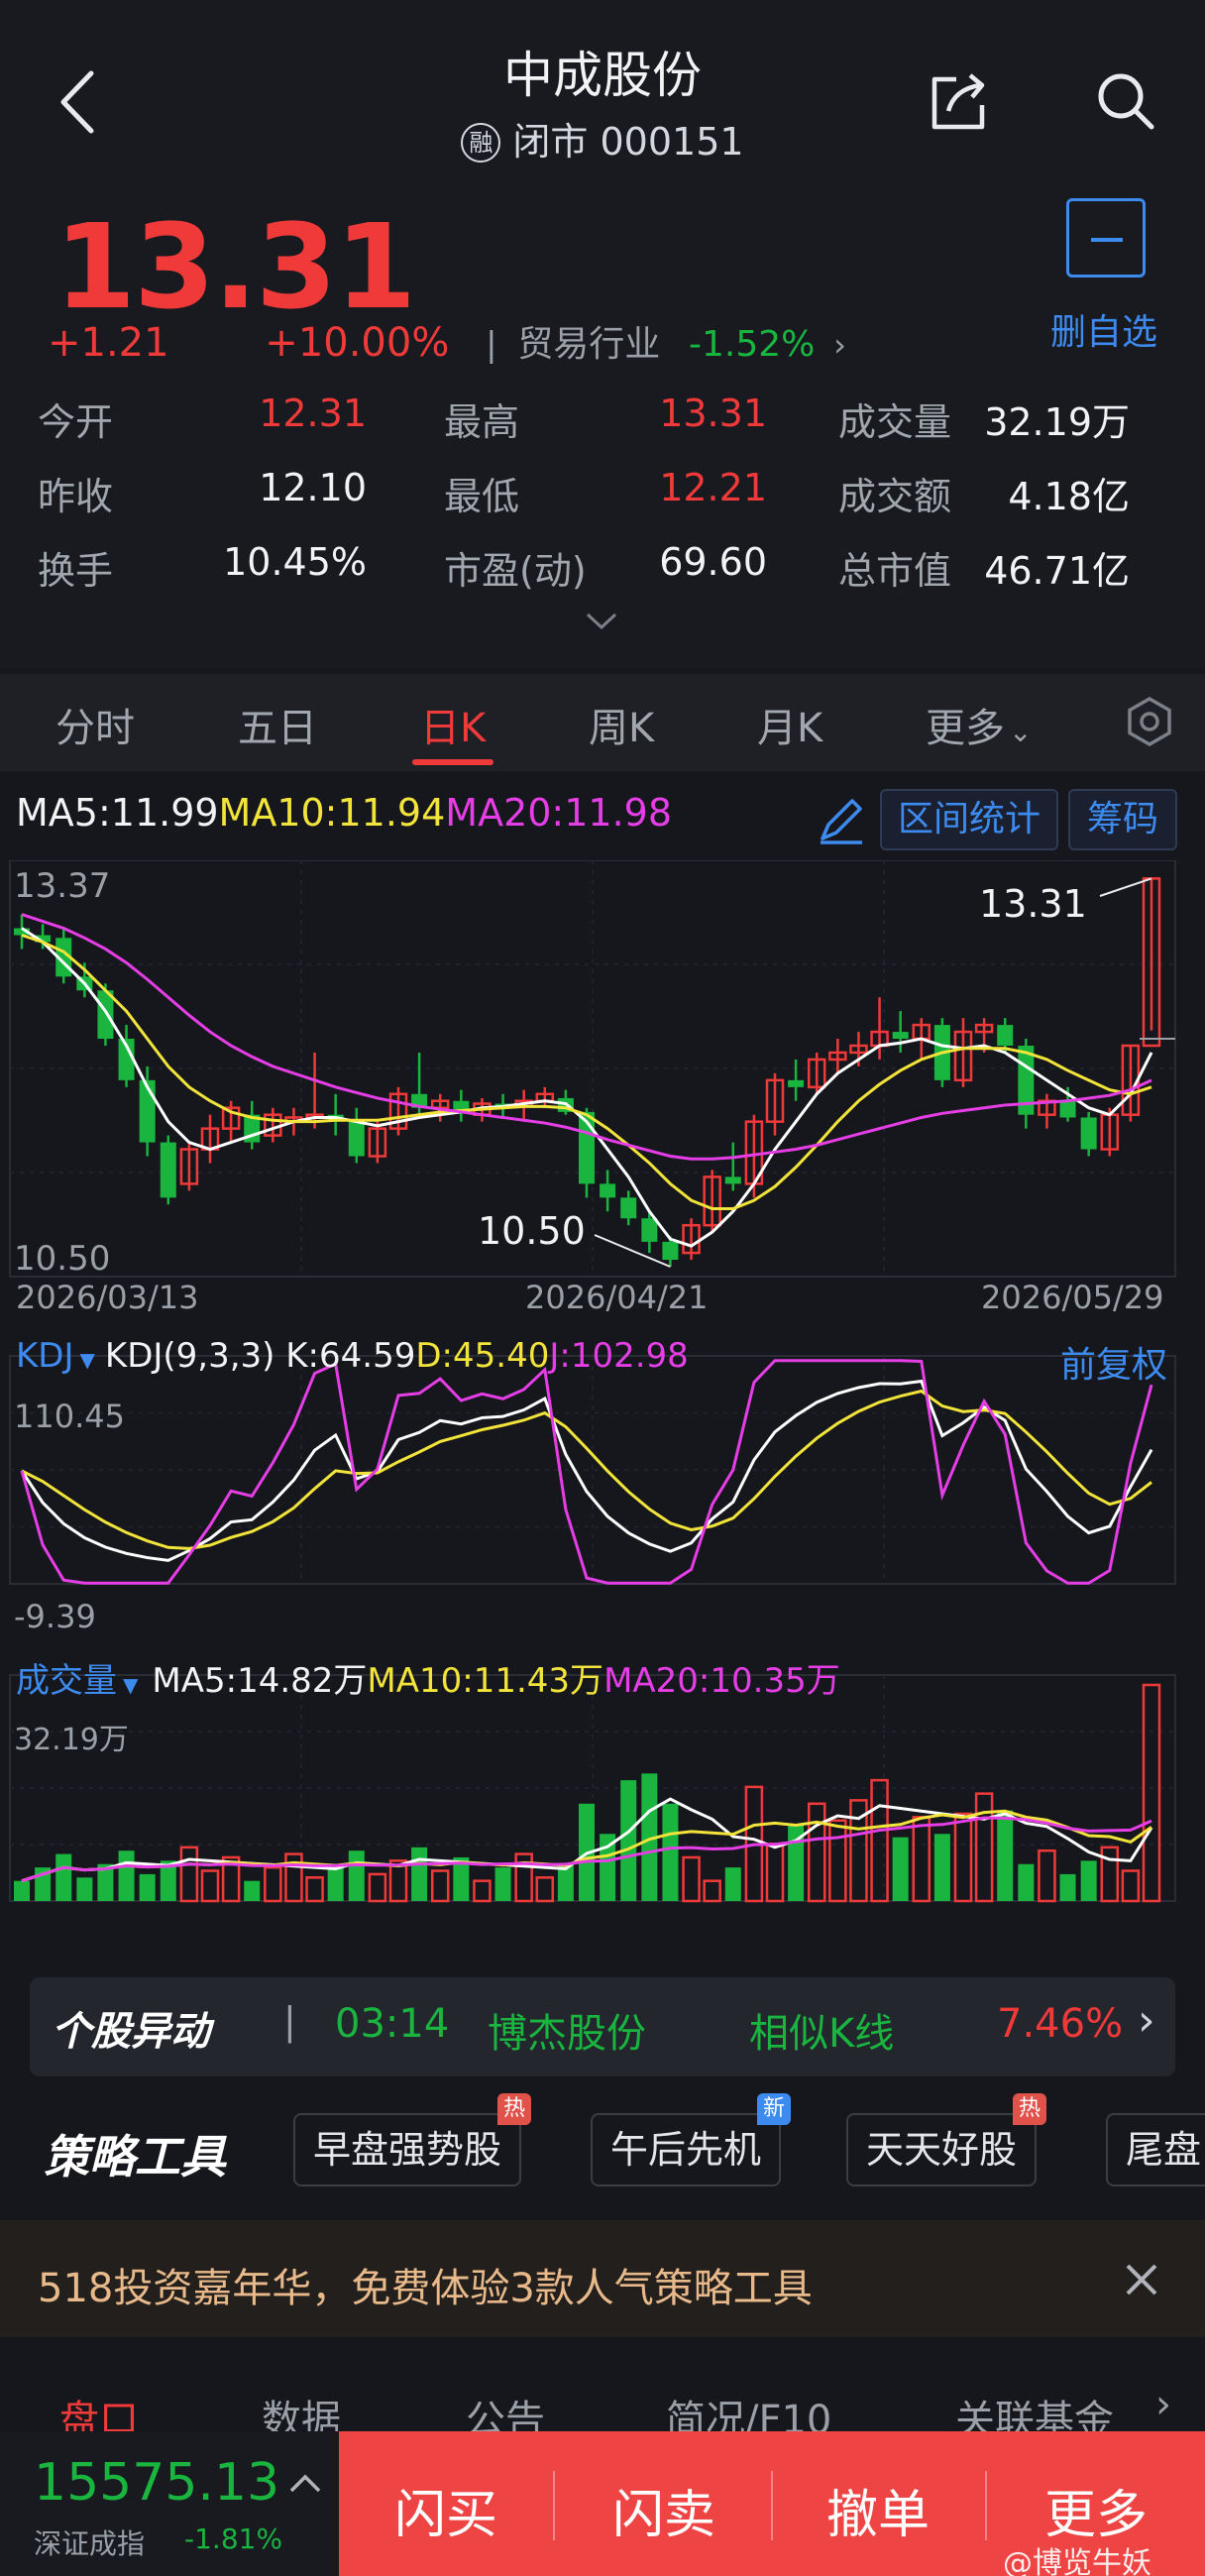 The image size is (1205, 2576). Describe the element at coordinates (979, 724) in the screenshot. I see `tab-more: 更多 ⌄` at that location.